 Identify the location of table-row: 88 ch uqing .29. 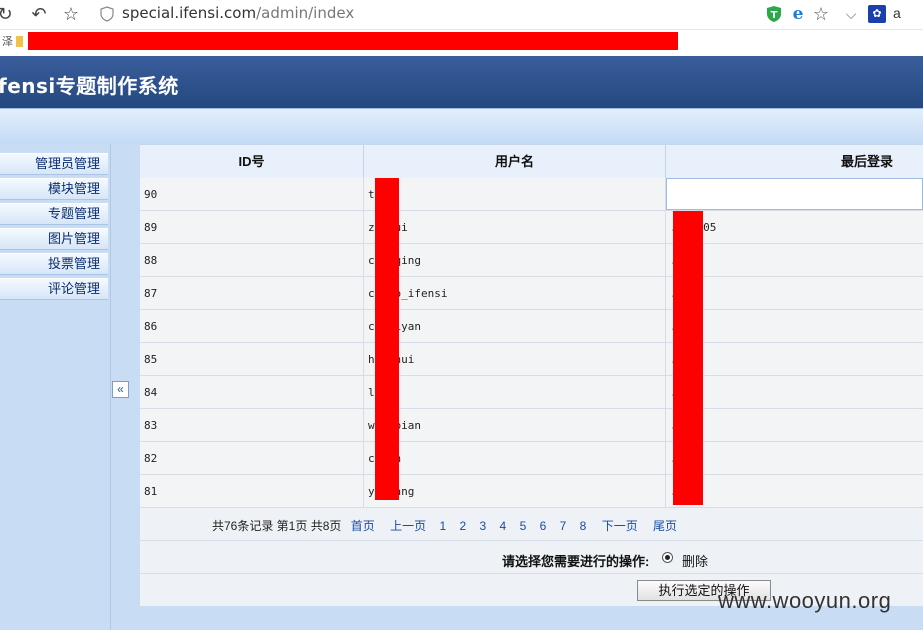
(531, 260).